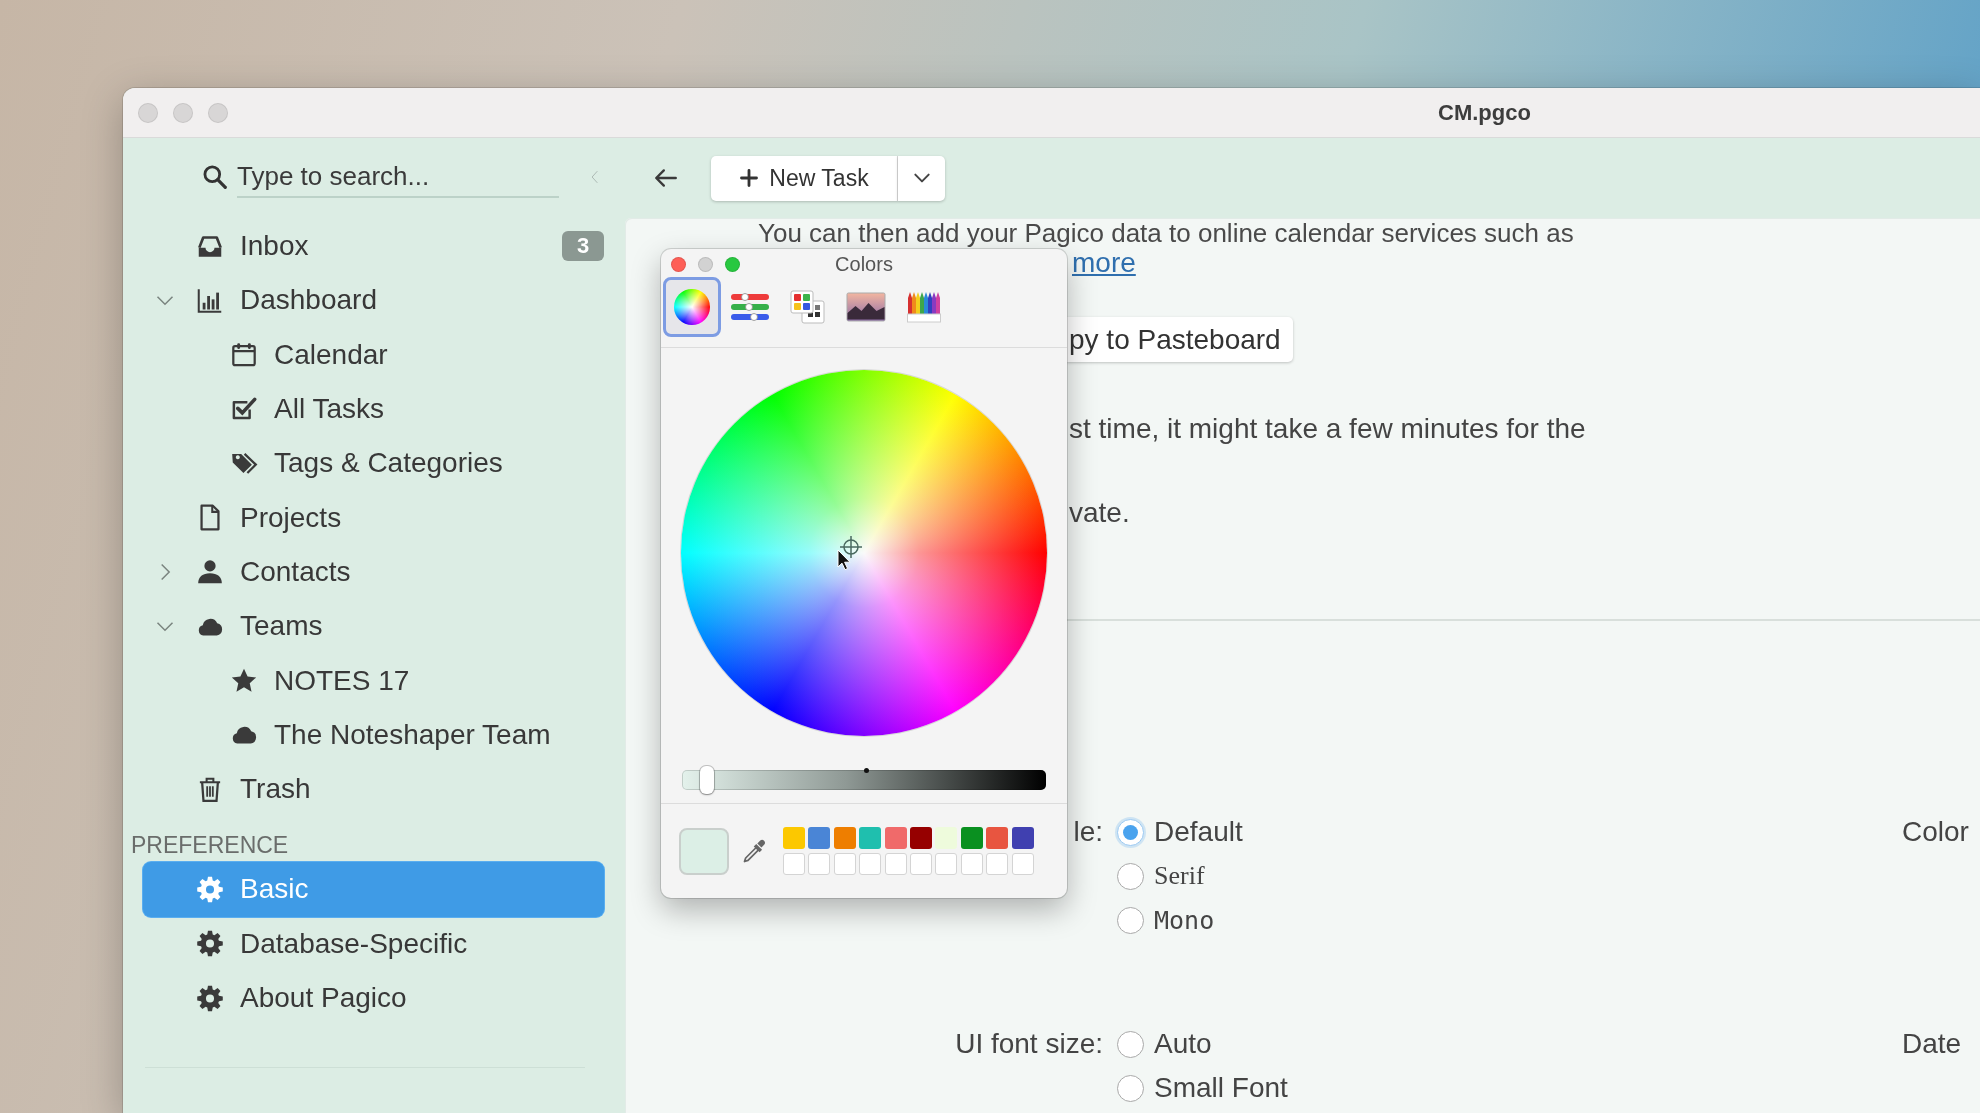 The width and height of the screenshot is (1980, 1113). Describe the element at coordinates (416, 680) in the screenshot. I see `sidebar-item: NOTES 17` at that location.